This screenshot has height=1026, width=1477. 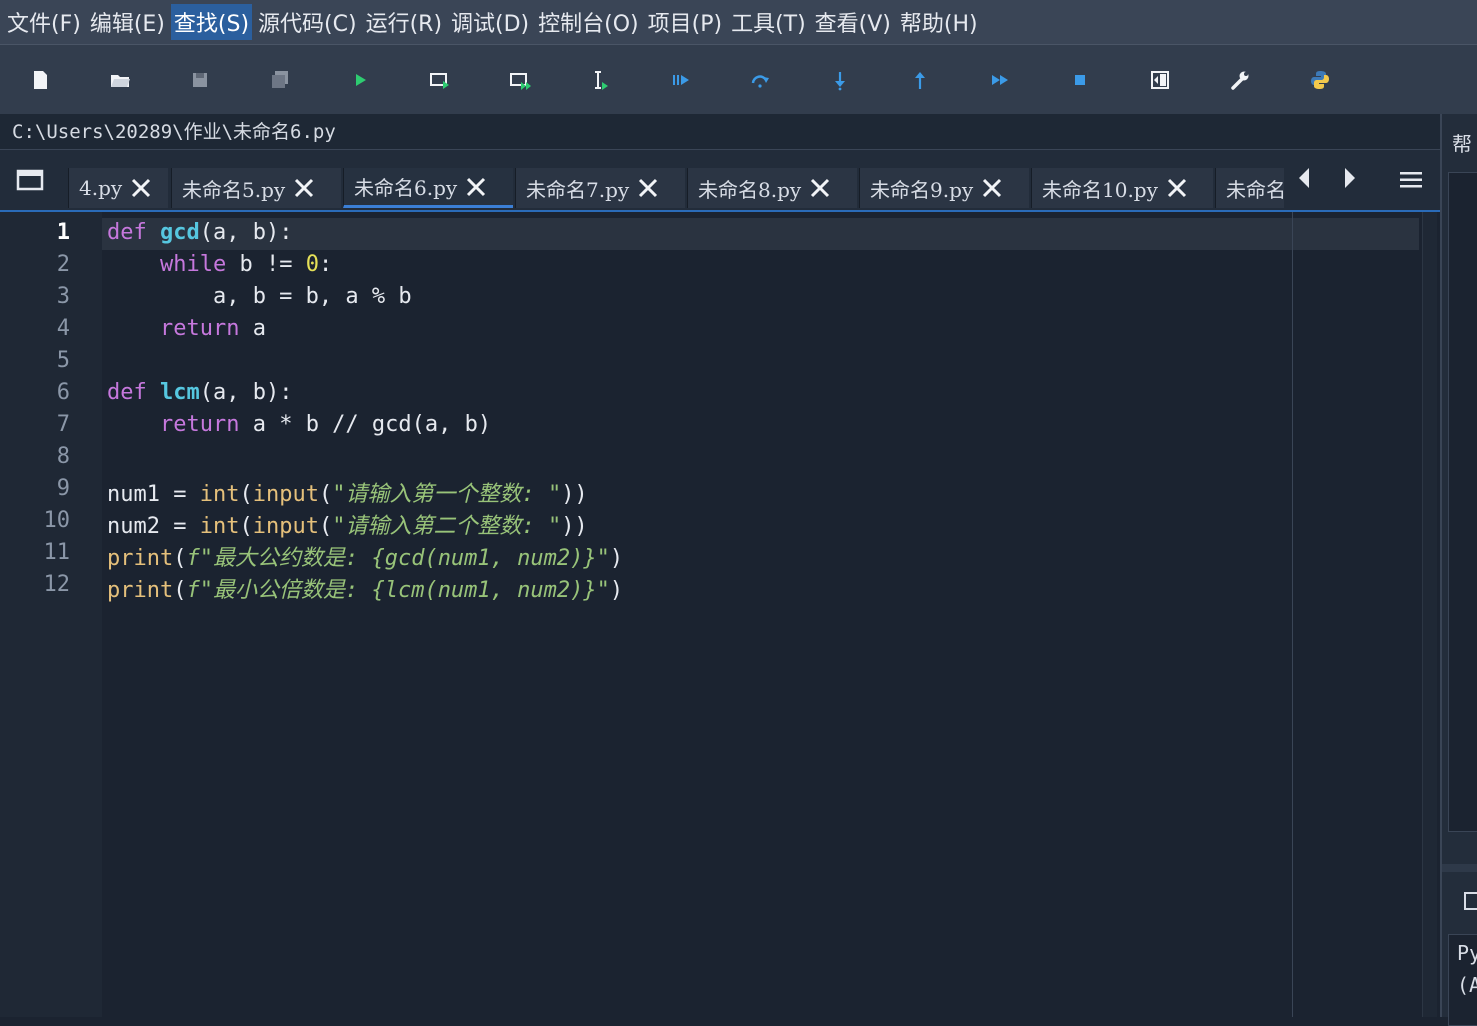 What do you see at coordinates (246, 232) in the screenshot?
I see `code-token: (a, b):` at bounding box center [246, 232].